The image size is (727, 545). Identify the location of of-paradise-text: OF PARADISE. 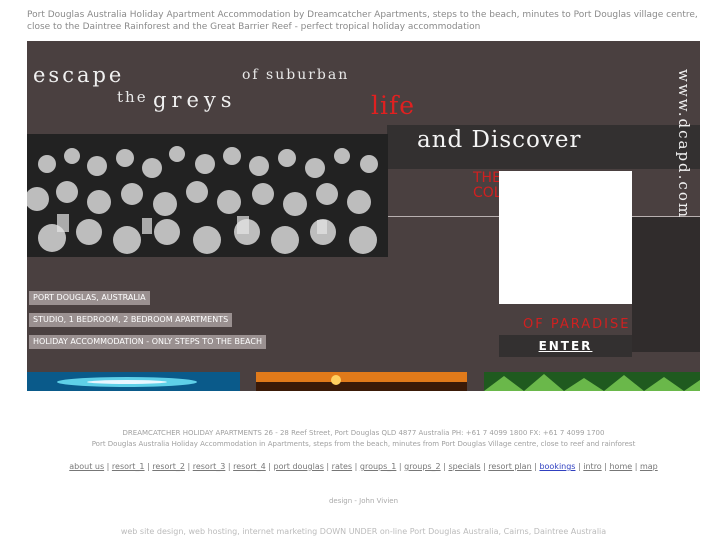
(577, 324).